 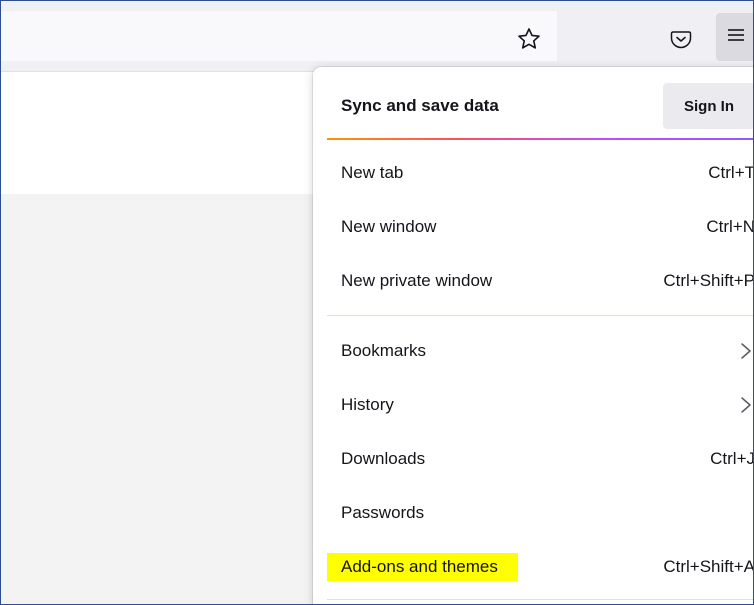 I want to click on sync-section: Sync and save data Sign In, so click(x=540, y=106).